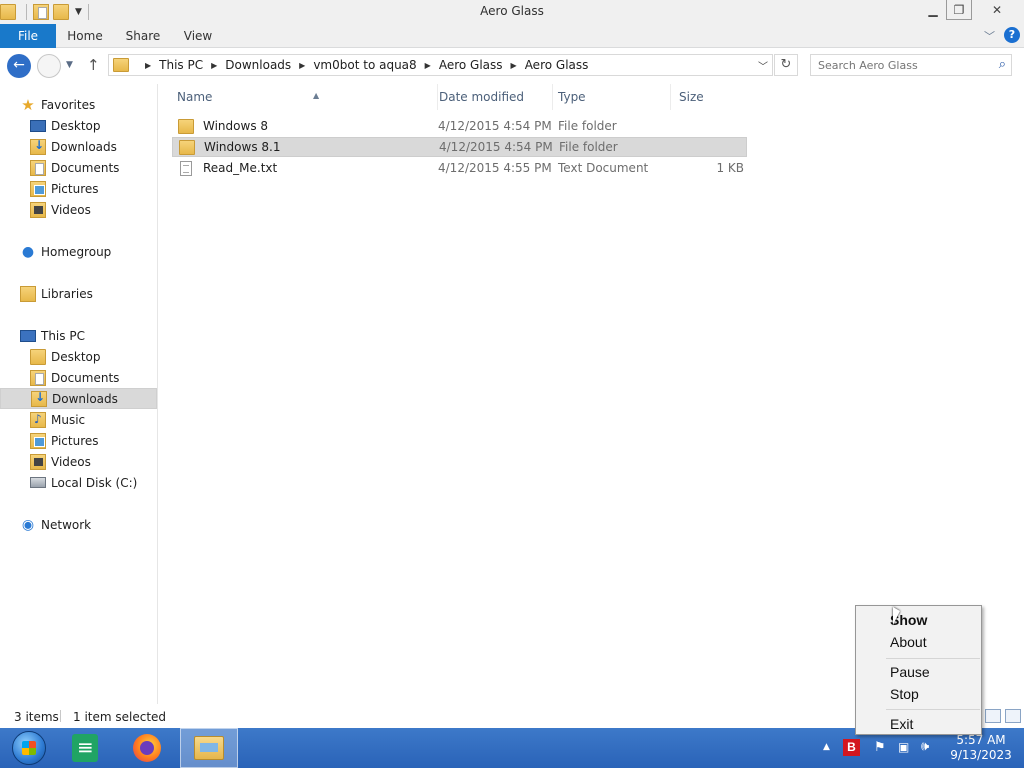 The image size is (1024, 768). I want to click on file-row: Windows 8 4/12/2015 4:54 PM File folder, so click(459, 126).